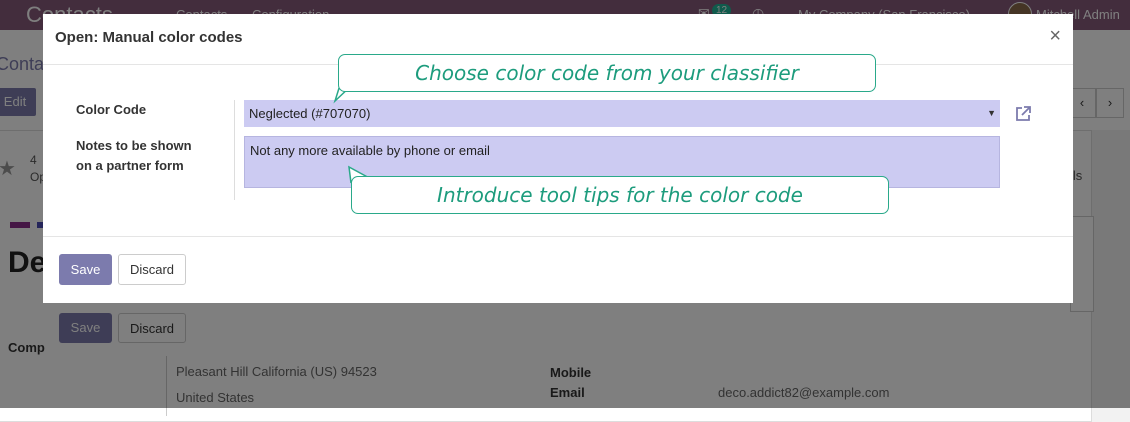 This screenshot has height=422, width=1130. Describe the element at coordinates (134, 145) in the screenshot. I see `notes-label-line1: Notes to be shown` at that location.